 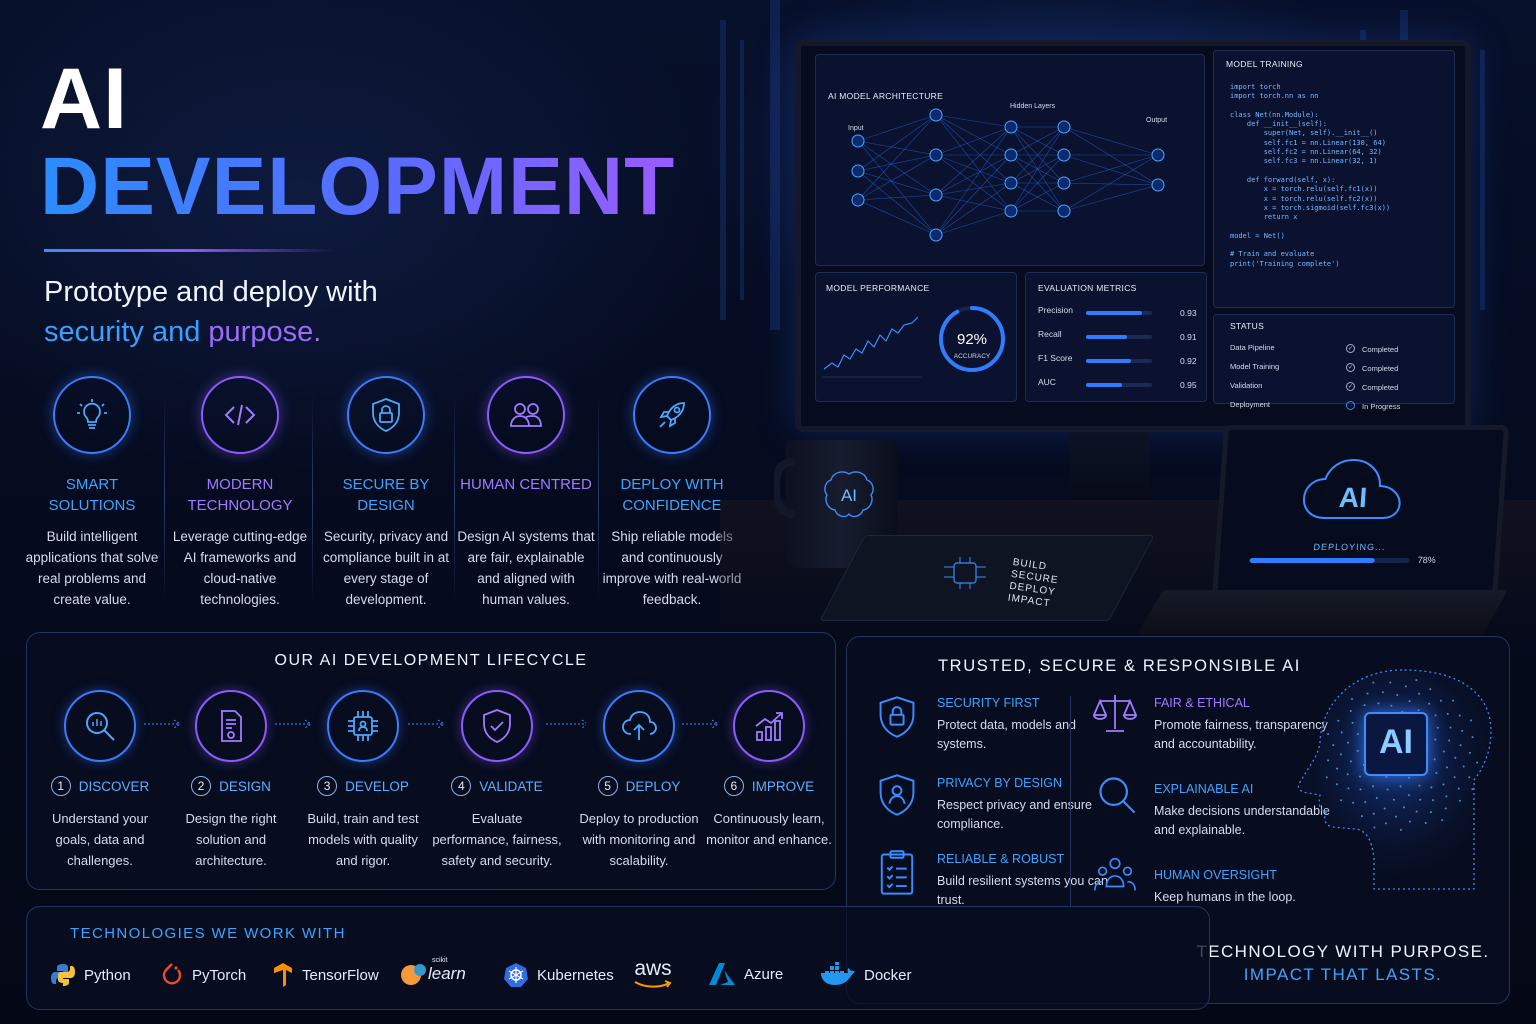 What do you see at coordinates (1252, 347) in the screenshot?
I see `status-name: Data Pipeline` at bounding box center [1252, 347].